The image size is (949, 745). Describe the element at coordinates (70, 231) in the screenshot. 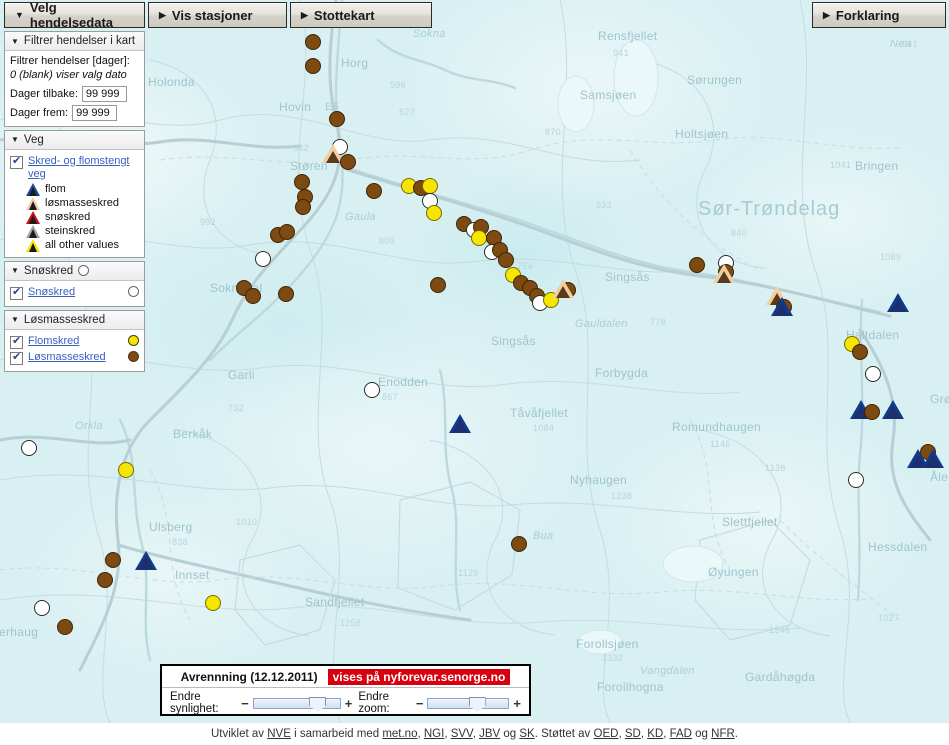

I see `veg-symbol-label: steinskred` at that location.